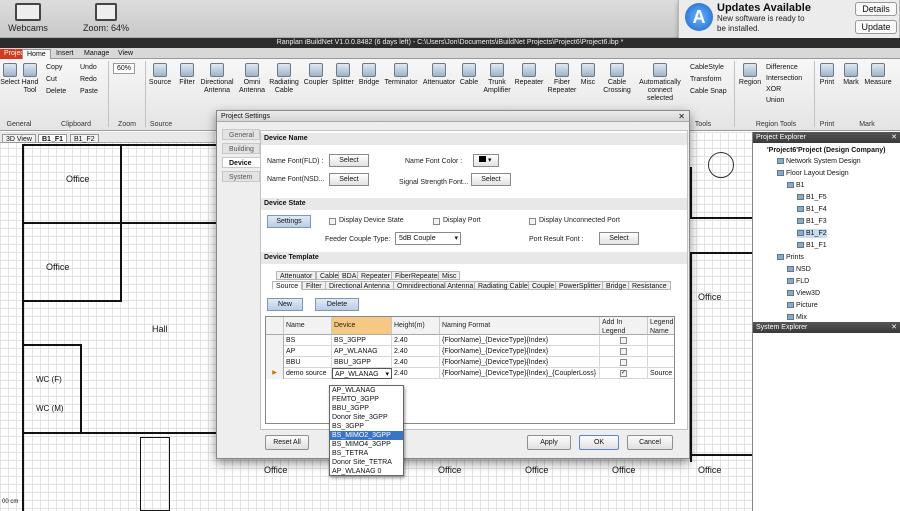 The width and height of the screenshot is (900, 511). I want to click on zoom-select: 60%, so click(124, 68).